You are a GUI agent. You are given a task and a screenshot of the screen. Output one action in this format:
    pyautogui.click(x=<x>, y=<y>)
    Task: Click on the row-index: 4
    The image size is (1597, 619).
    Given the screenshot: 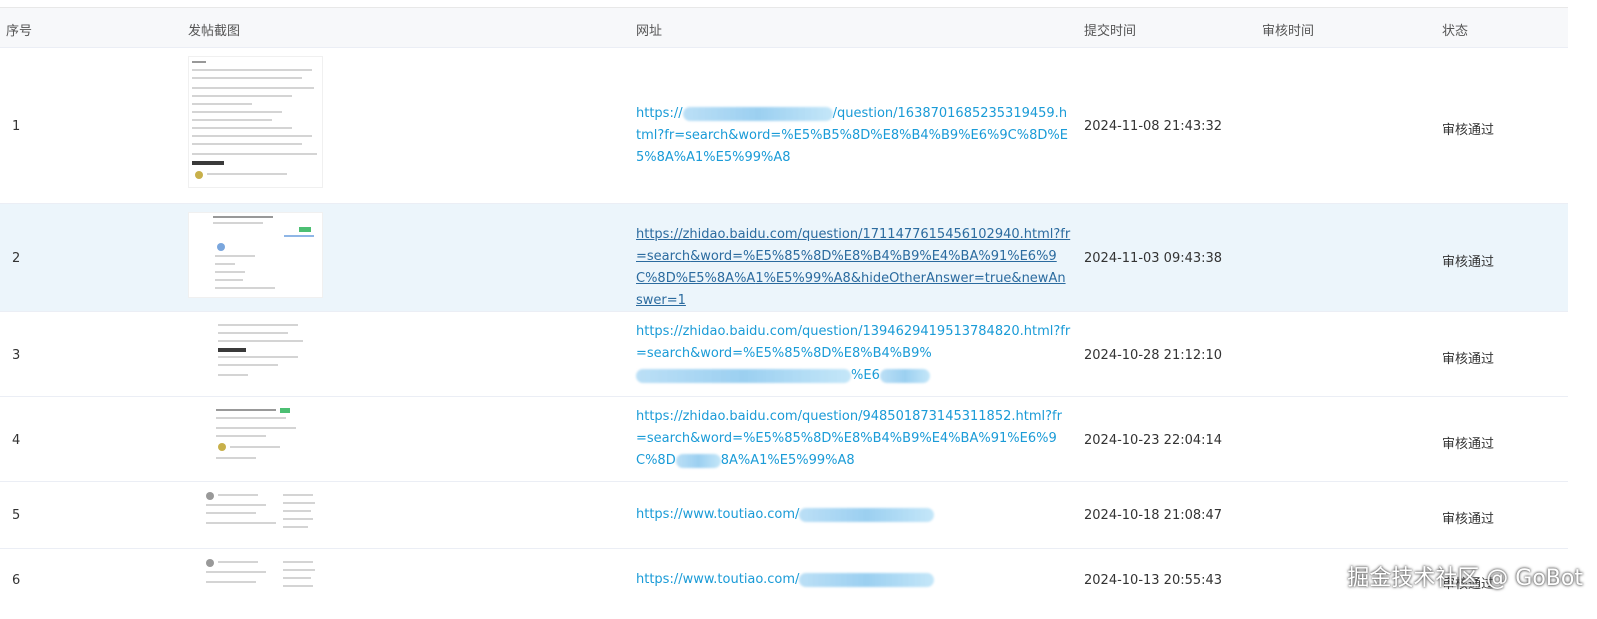 What is the action you would take?
    pyautogui.click(x=16, y=440)
    